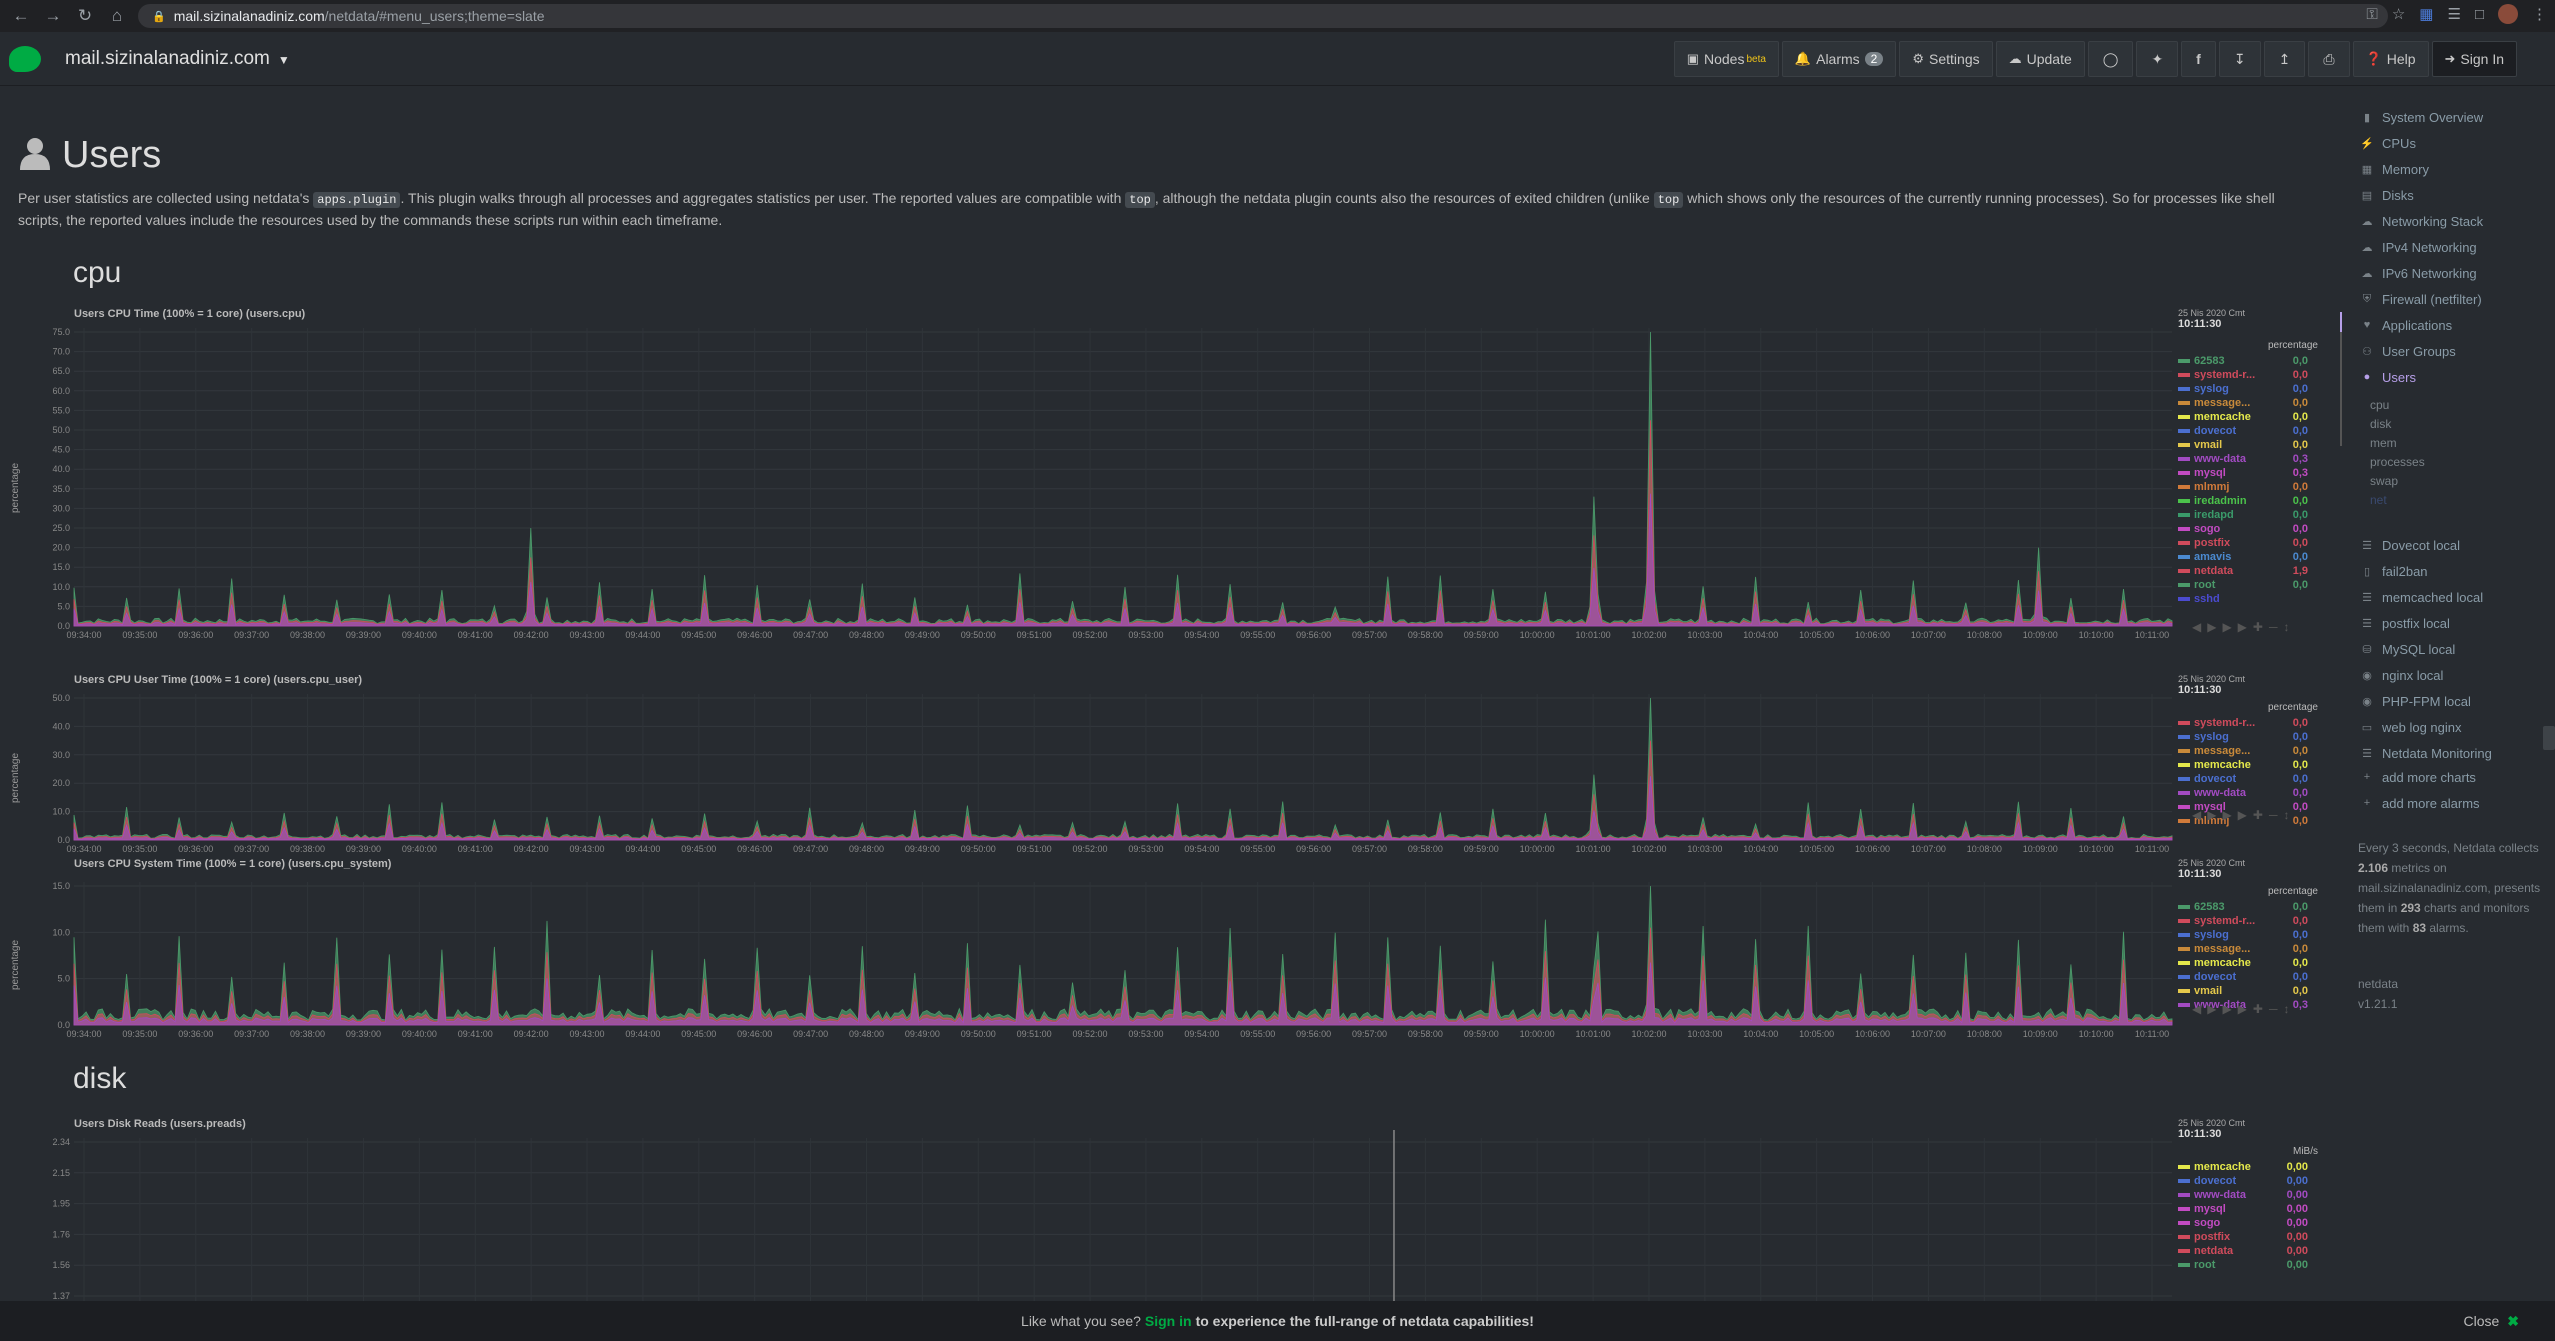 This screenshot has width=2555, height=1341. Describe the element at coordinates (1946, 59) in the screenshot. I see `settings-button: ⚙ Settings` at that location.